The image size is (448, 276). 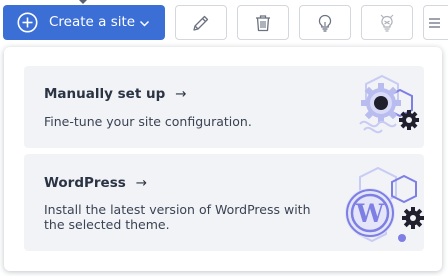 What do you see at coordinates (148, 121) in the screenshot?
I see `manual-setup-description: Fine-tune your site configuration.` at bounding box center [148, 121].